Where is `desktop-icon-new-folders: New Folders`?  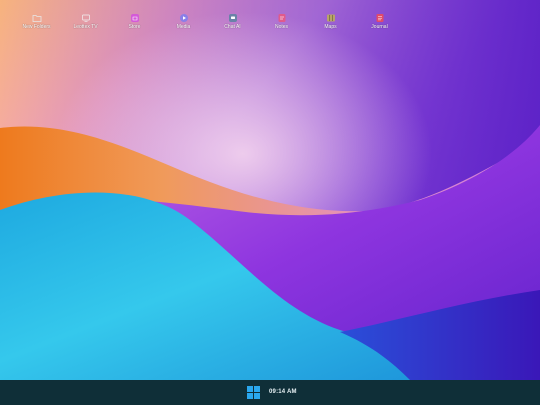 desktop-icon-new-folders: New Folders is located at coordinates (36, 21).